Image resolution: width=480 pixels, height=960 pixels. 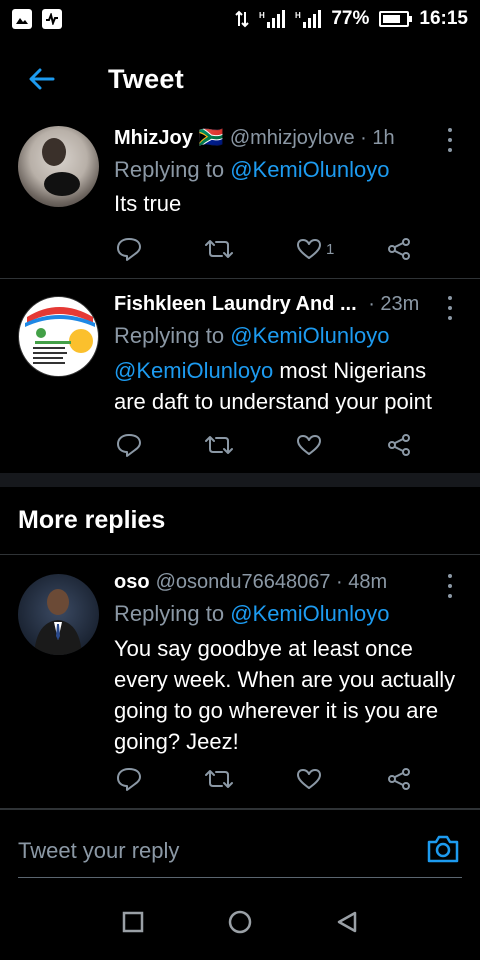 What do you see at coordinates (92, 520) in the screenshot?
I see `section-title: More replies` at bounding box center [92, 520].